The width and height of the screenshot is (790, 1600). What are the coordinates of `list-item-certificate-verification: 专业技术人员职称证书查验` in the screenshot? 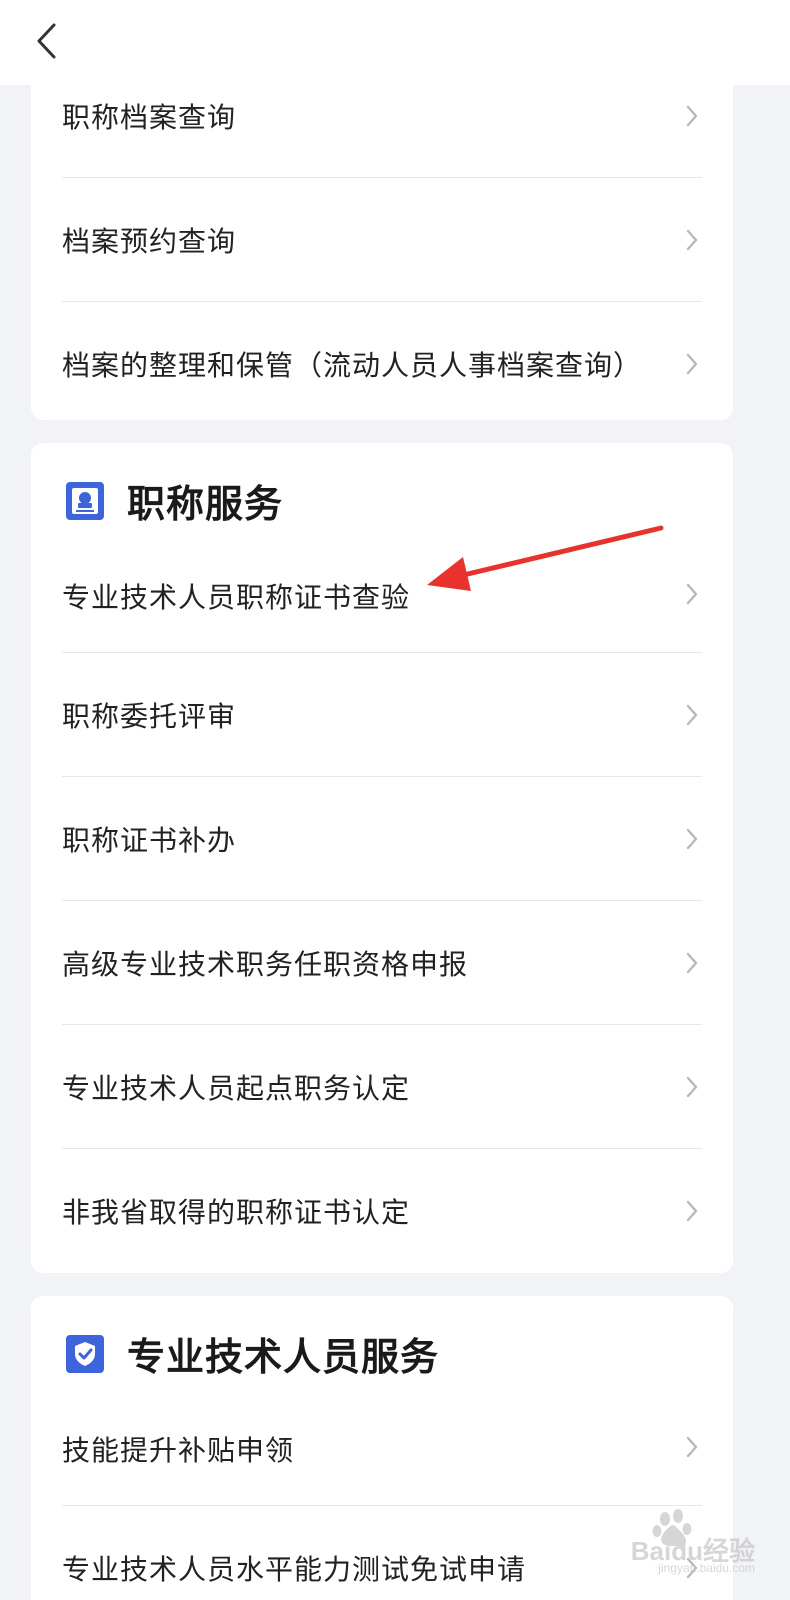 It's located at (382, 605).